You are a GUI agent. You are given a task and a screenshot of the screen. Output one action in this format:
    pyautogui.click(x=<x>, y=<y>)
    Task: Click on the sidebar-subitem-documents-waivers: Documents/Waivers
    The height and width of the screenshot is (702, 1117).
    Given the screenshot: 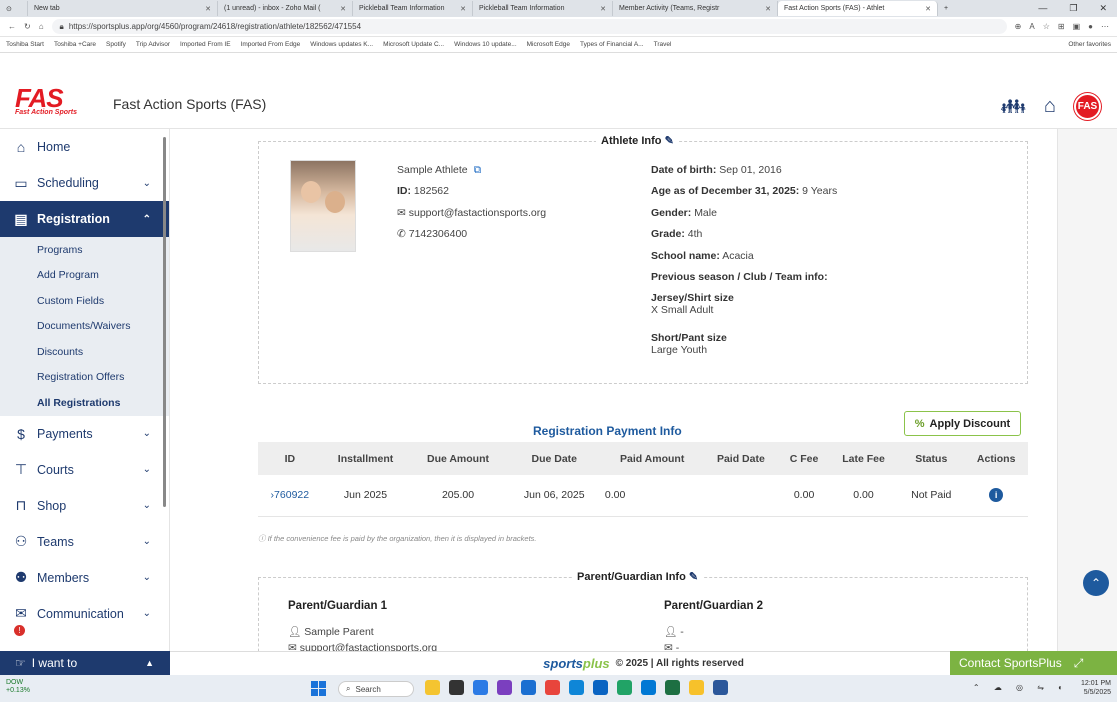 What is the action you would take?
    pyautogui.click(x=84, y=326)
    